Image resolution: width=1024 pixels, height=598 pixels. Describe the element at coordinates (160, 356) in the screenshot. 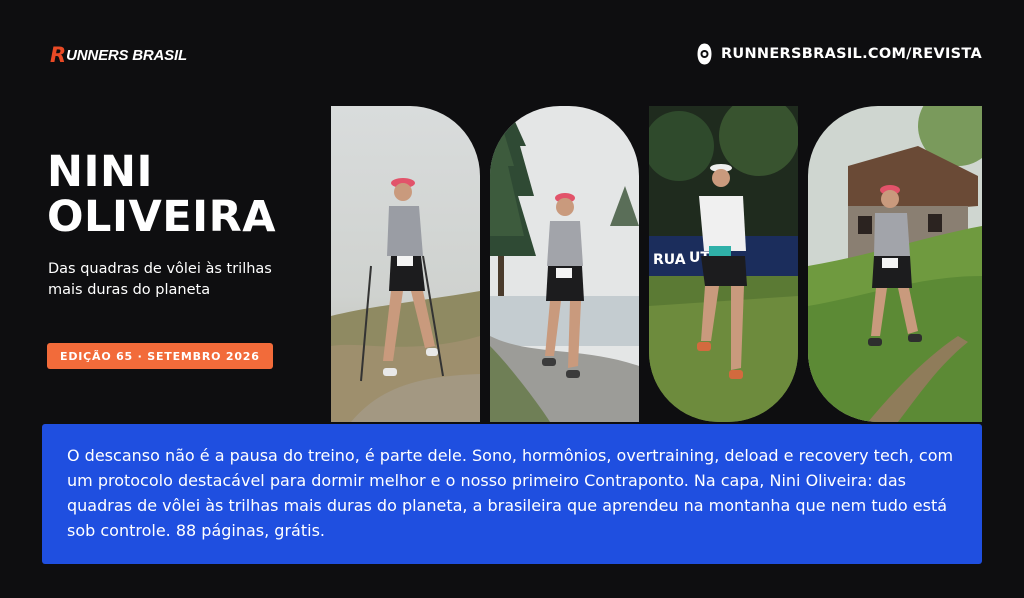

I see `edition-badge: EDIÇÃO 65 · SETEMBRO 2026` at that location.